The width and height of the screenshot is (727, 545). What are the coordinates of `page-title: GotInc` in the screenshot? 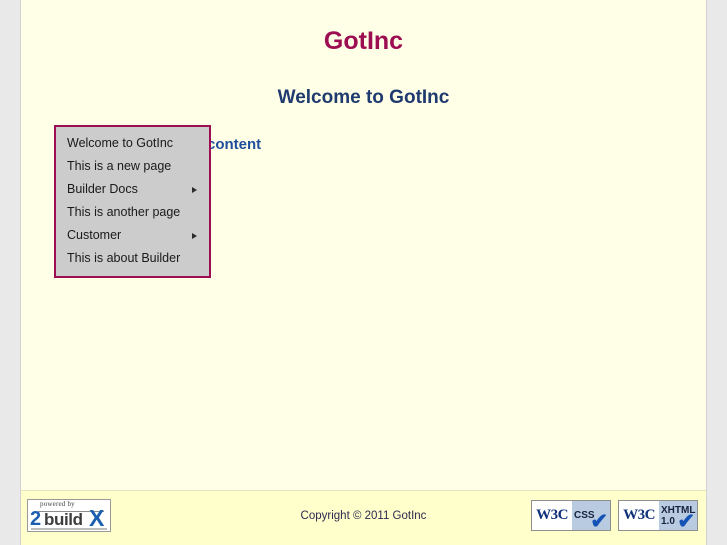 It's located at (363, 41).